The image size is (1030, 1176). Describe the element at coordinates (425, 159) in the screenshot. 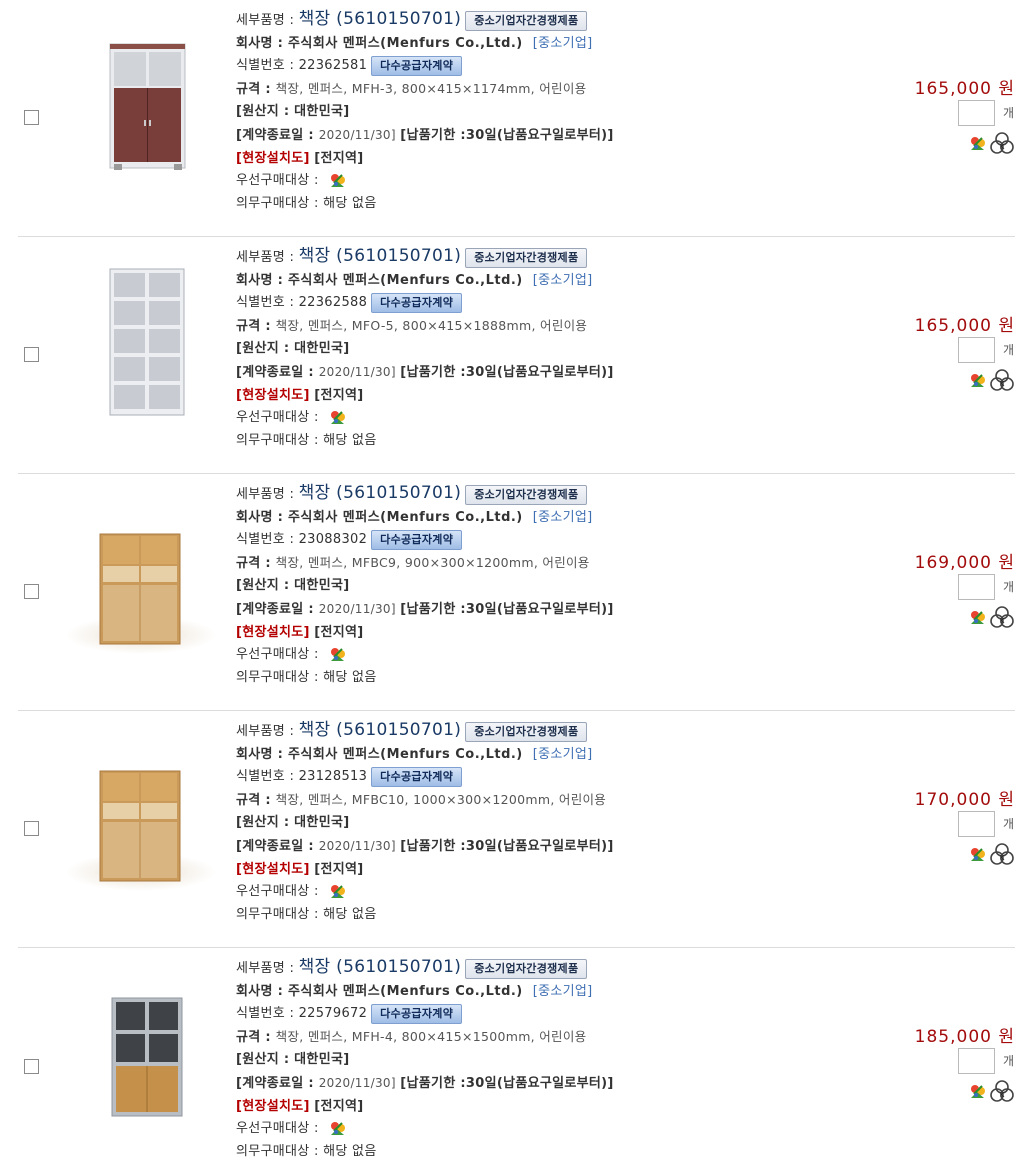

I see `install-line: [현장설치도] [전지역]` at that location.